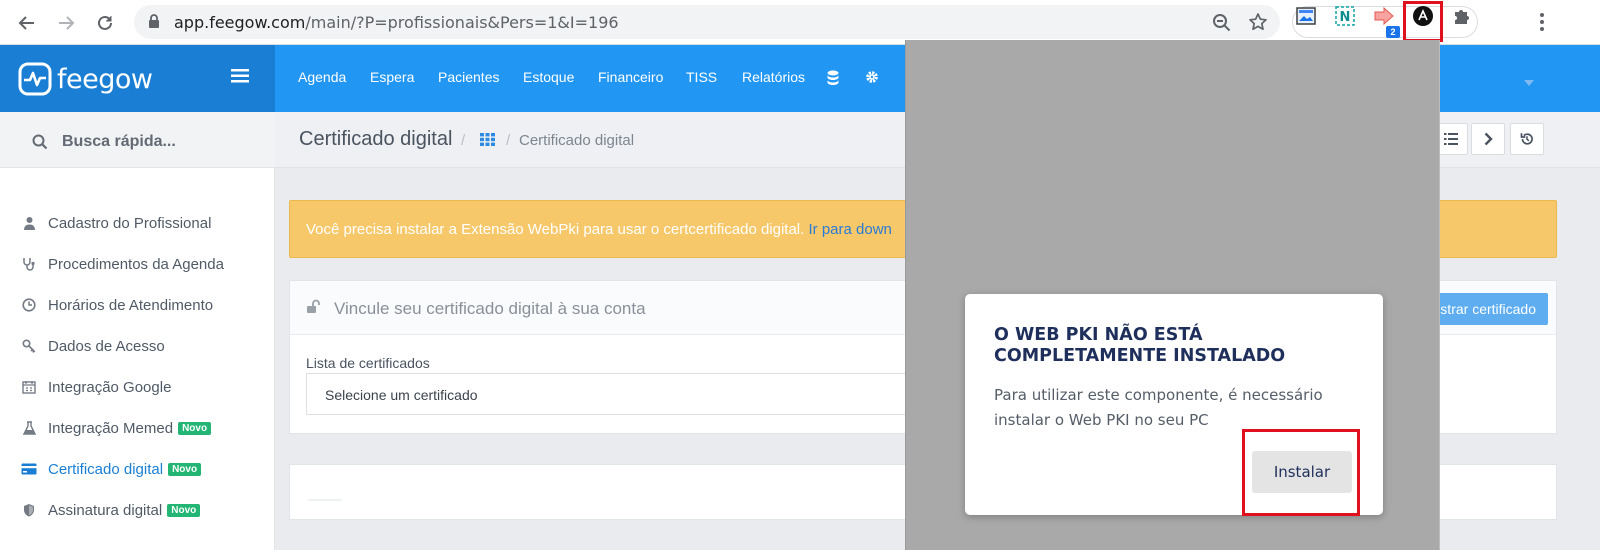 This screenshot has width=1600, height=550. Describe the element at coordinates (773, 77) in the screenshot. I see `nav-relatorios: Relatórios` at that location.